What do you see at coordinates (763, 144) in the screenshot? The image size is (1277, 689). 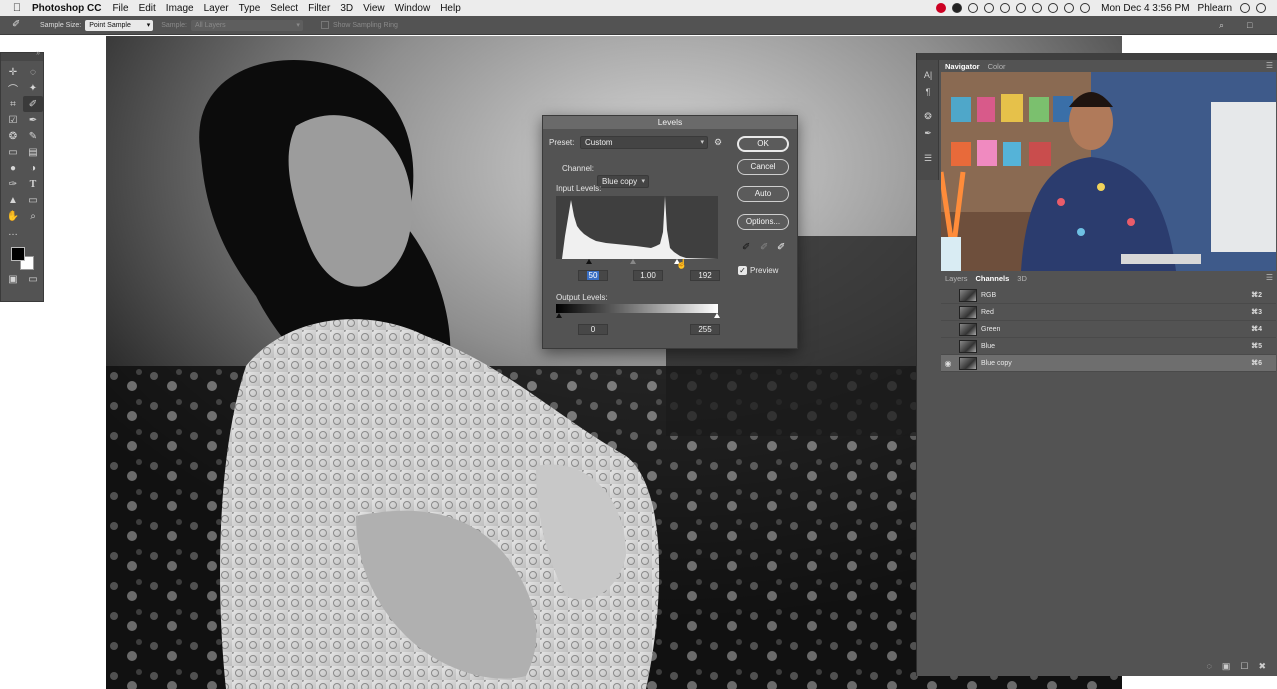 I see `ok-button: OK` at bounding box center [763, 144].